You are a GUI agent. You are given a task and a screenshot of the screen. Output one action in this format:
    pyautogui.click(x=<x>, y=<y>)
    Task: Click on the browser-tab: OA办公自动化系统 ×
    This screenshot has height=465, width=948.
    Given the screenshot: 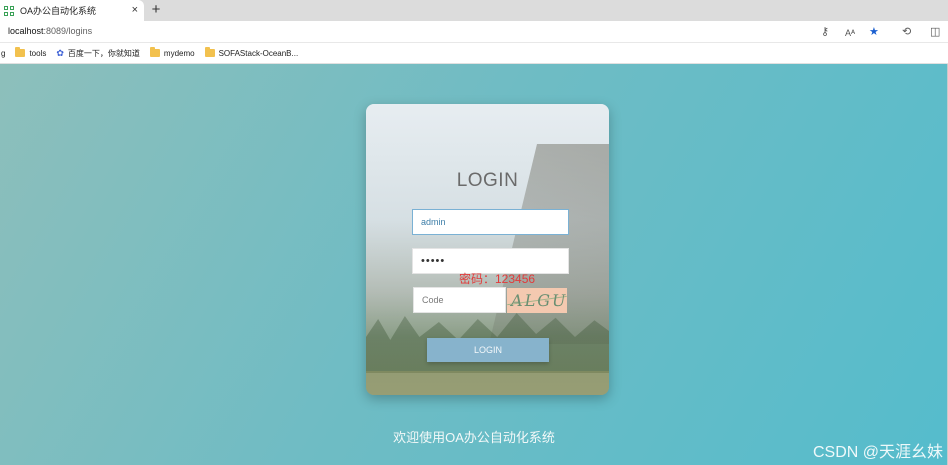 What is the action you would take?
    pyautogui.click(x=72, y=10)
    